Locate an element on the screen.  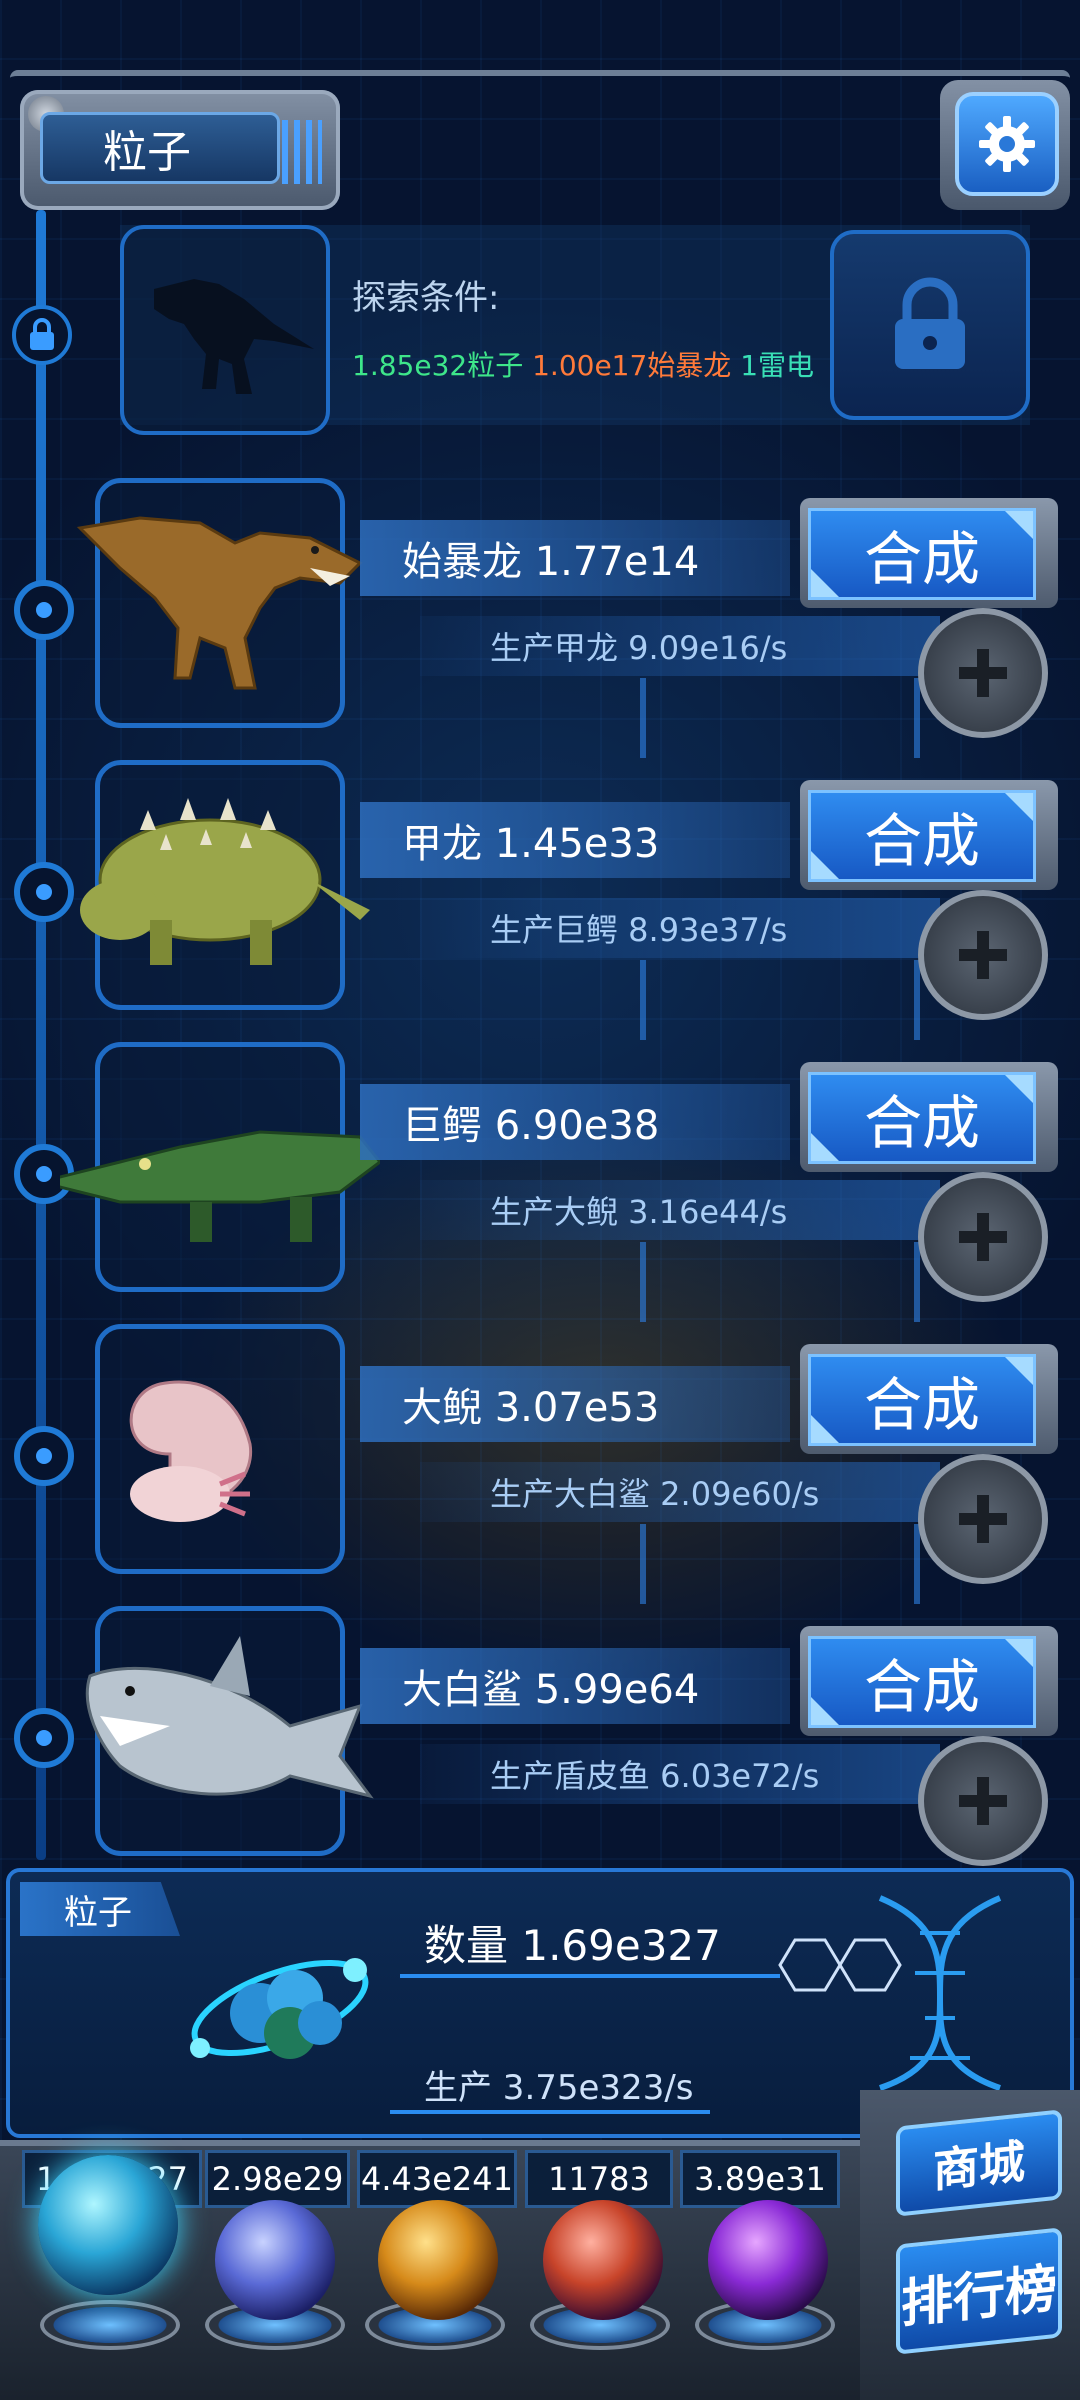
settings-button is located at coordinates (1007, 144).